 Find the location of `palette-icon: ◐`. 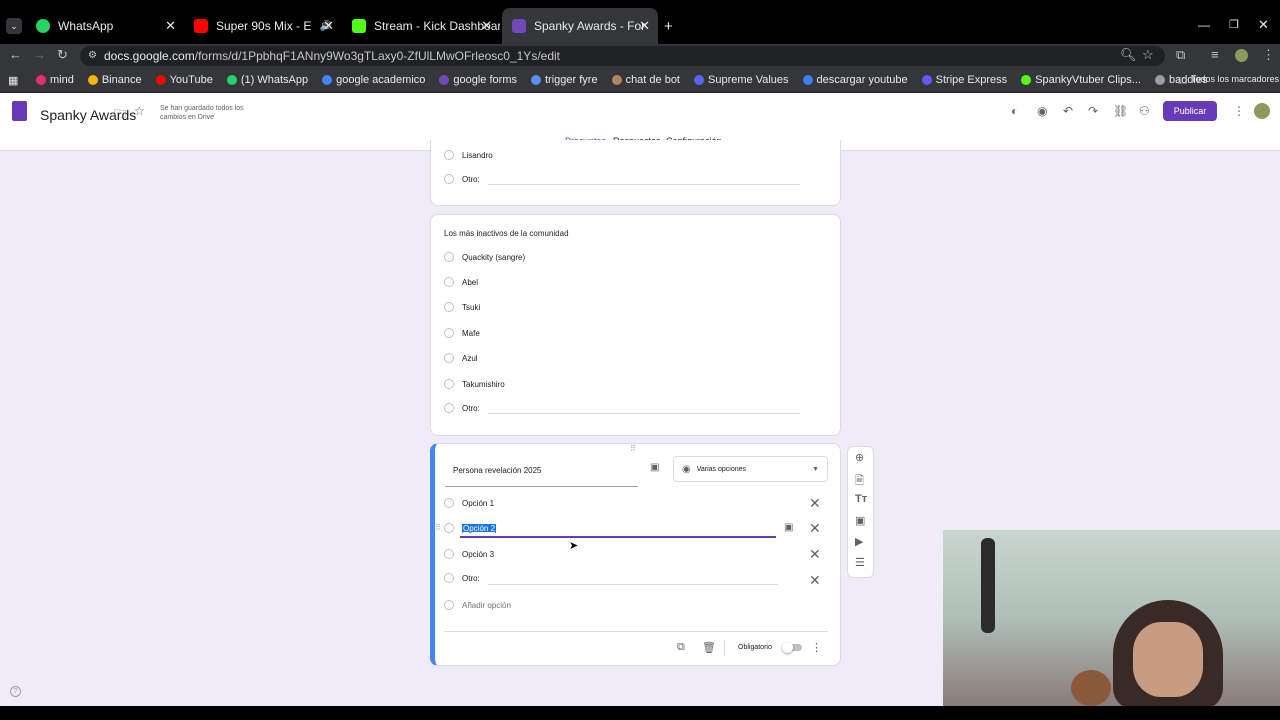

palette-icon: ◐ is located at coordinates (1014, 111).